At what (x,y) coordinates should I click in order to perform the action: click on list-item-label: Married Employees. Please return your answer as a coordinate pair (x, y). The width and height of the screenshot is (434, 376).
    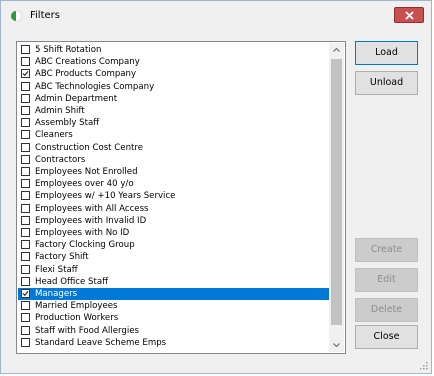
    Looking at the image, I should click on (76, 306).